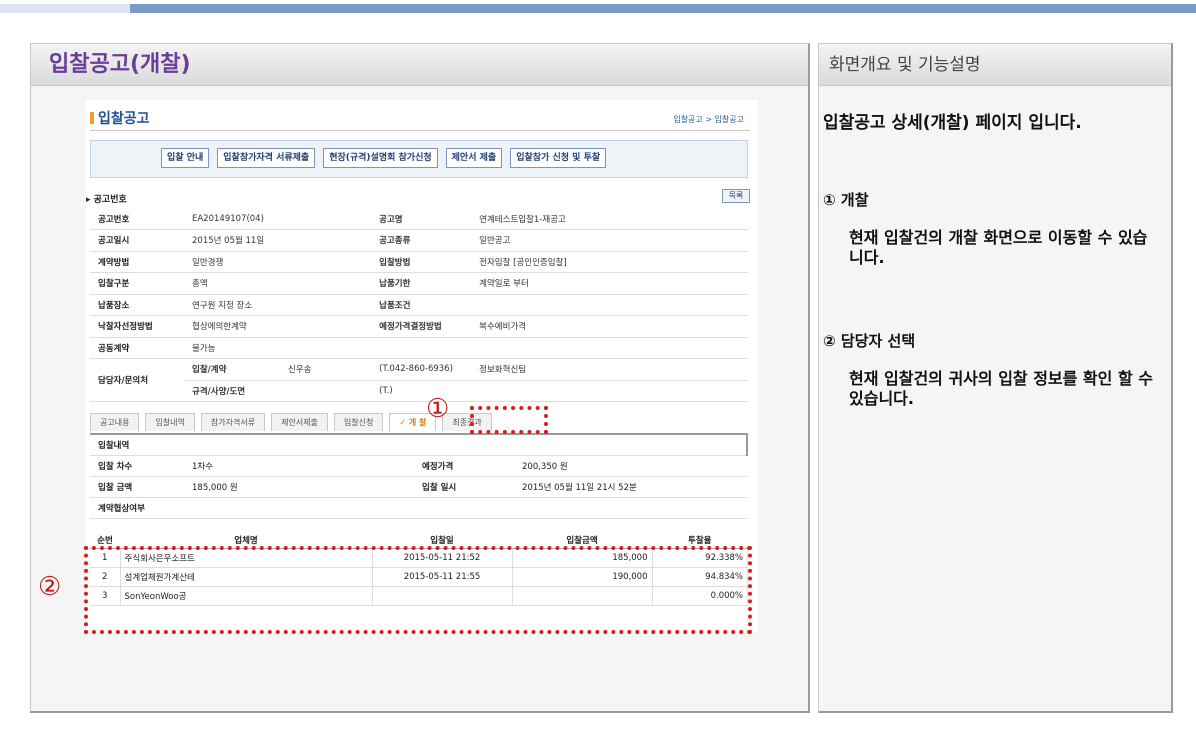 The height and width of the screenshot is (751, 1196). I want to click on field-value: EA20149107(04), so click(278, 219).